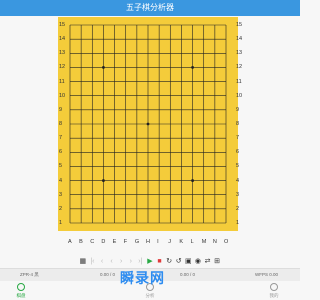  What do you see at coordinates (189, 262) in the screenshot?
I see `image-icon: ▣` at bounding box center [189, 262].